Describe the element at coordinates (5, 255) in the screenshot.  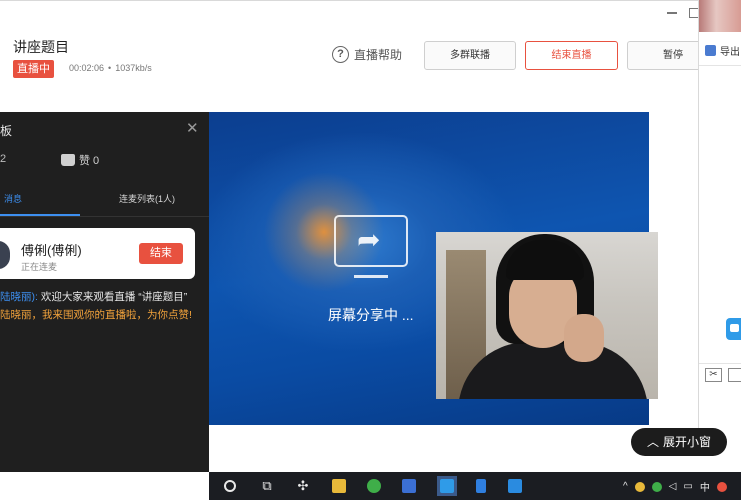
I see `avatar` at that location.